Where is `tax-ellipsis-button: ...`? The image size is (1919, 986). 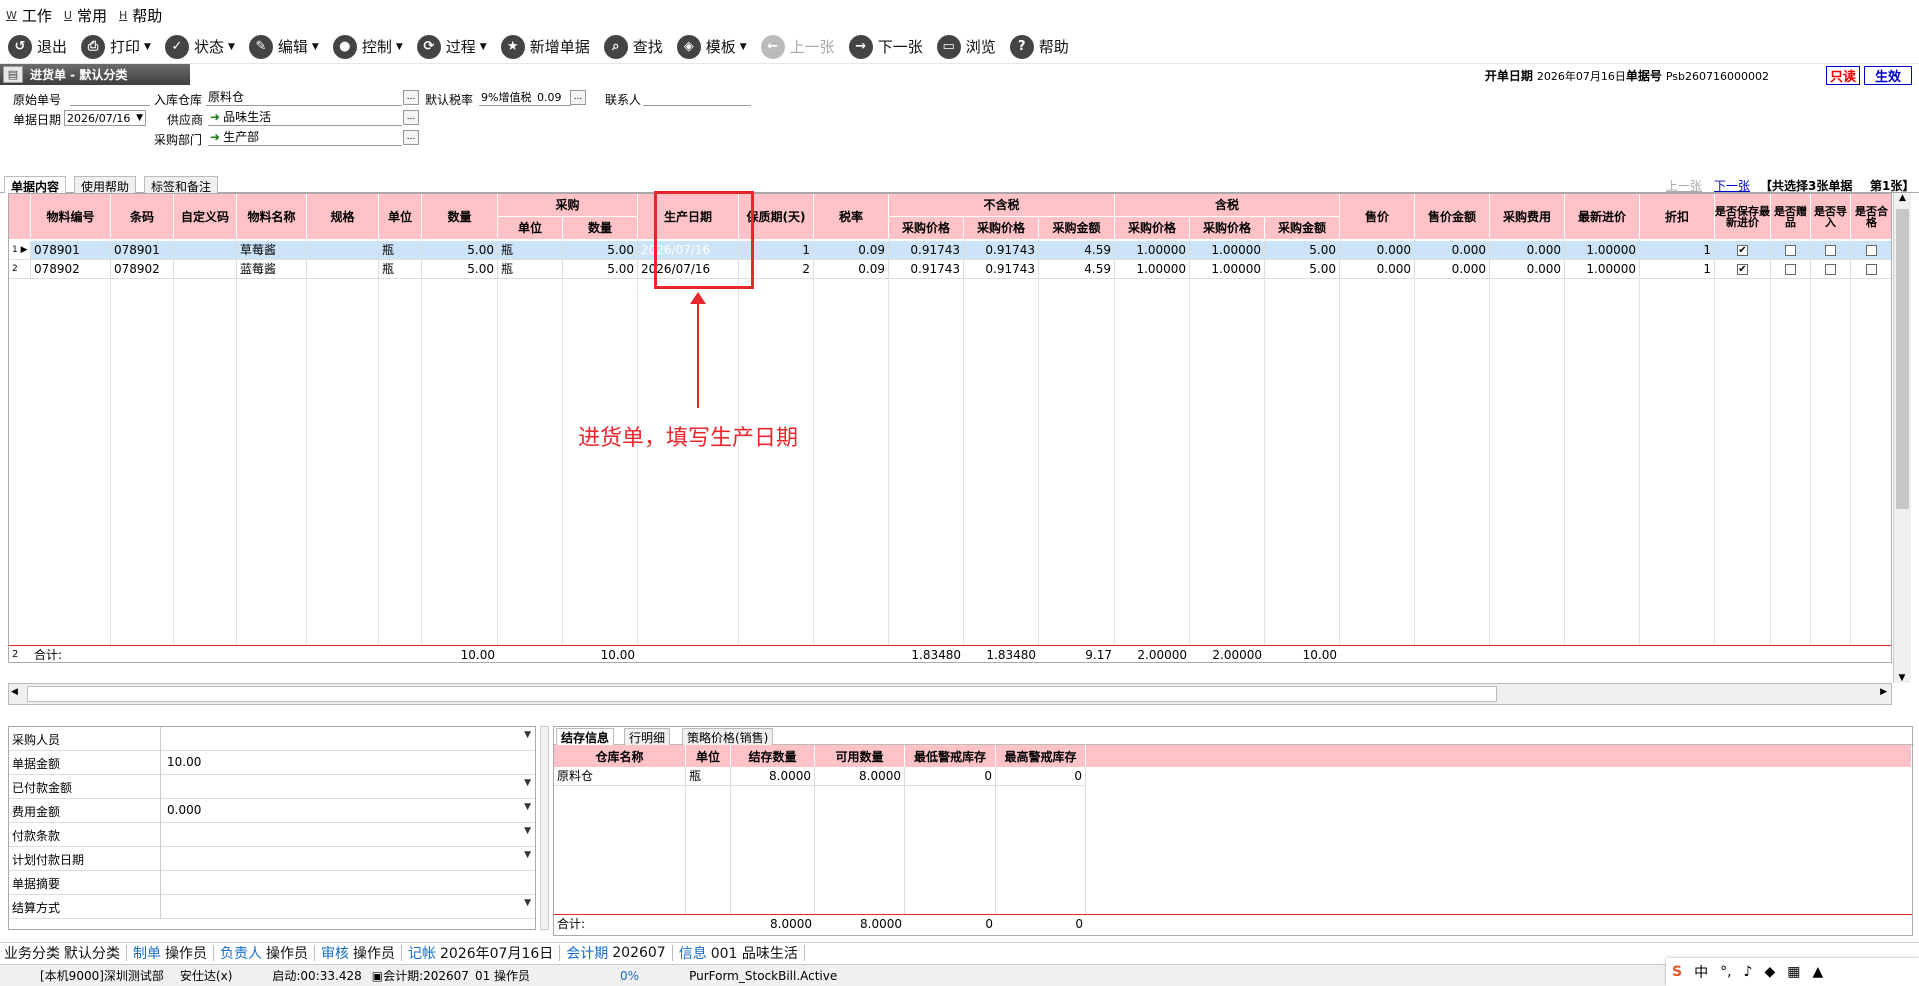
tax-ellipsis-button: ... is located at coordinates (578, 97).